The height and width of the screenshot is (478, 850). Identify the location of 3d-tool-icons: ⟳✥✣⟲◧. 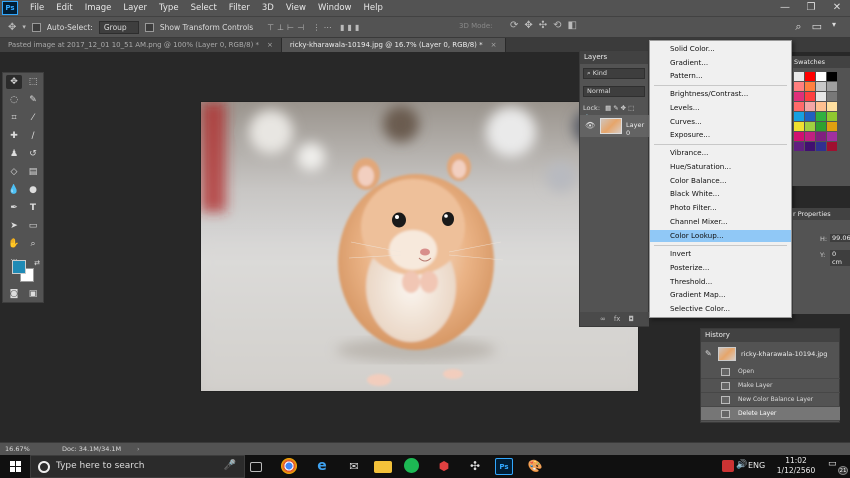
(546, 25).